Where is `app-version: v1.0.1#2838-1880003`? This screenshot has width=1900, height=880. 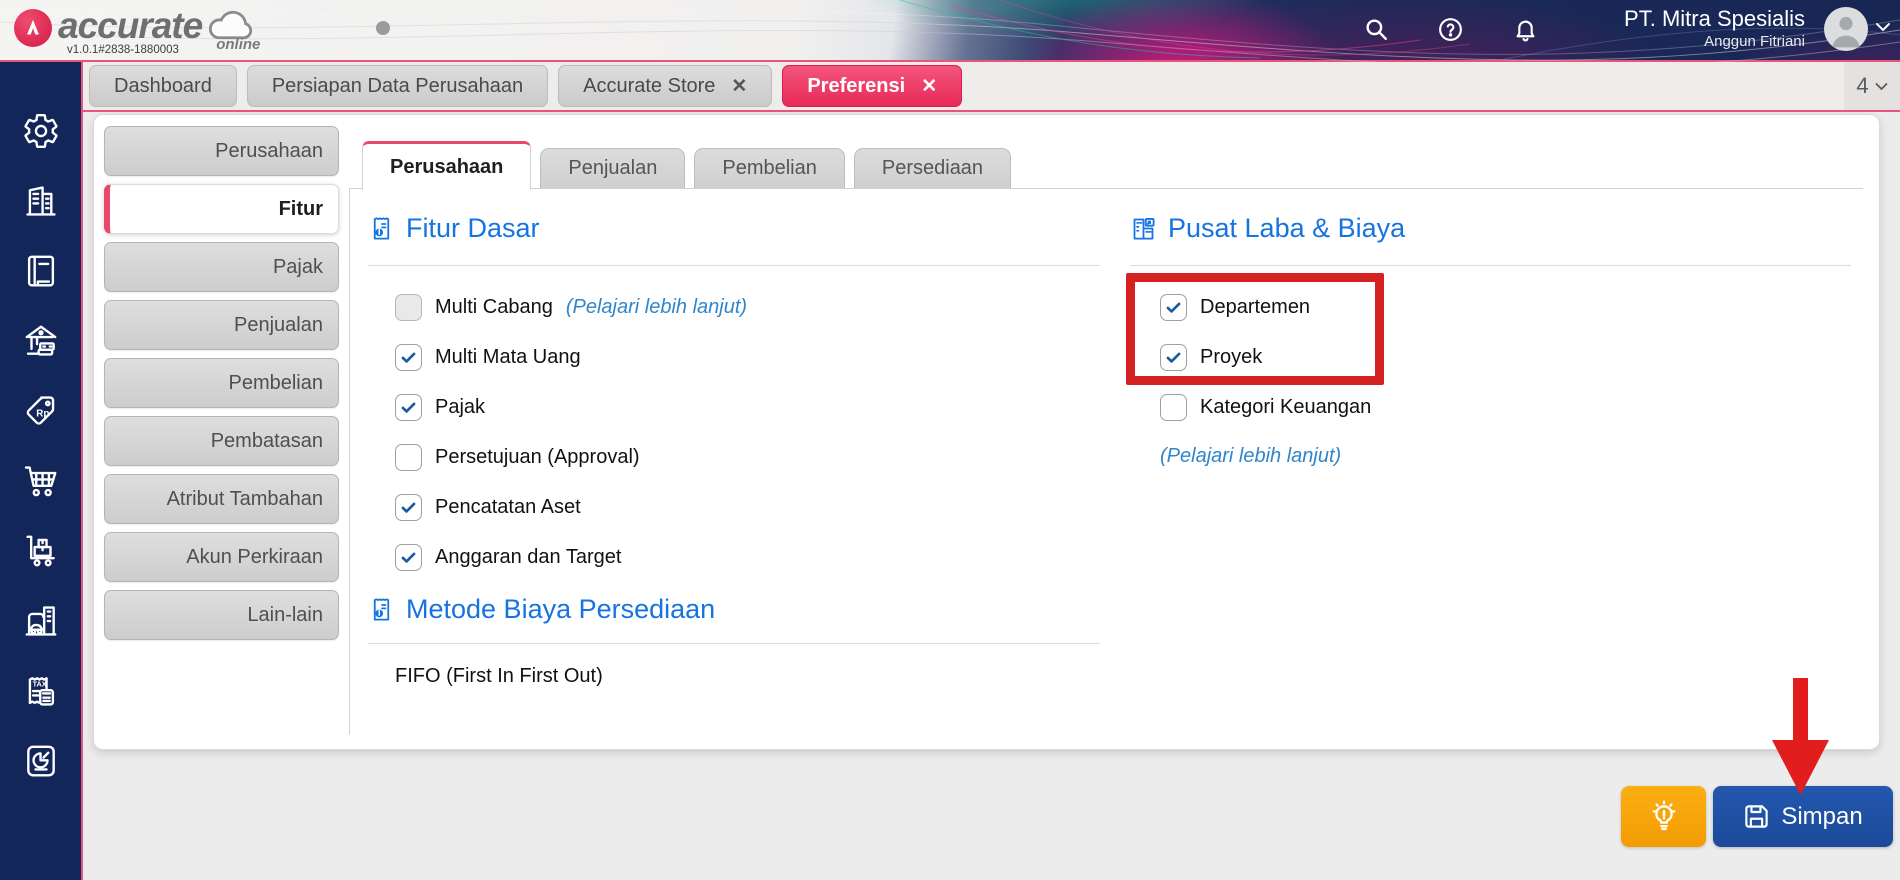 app-version: v1.0.1#2838-1880003 is located at coordinates (123, 50).